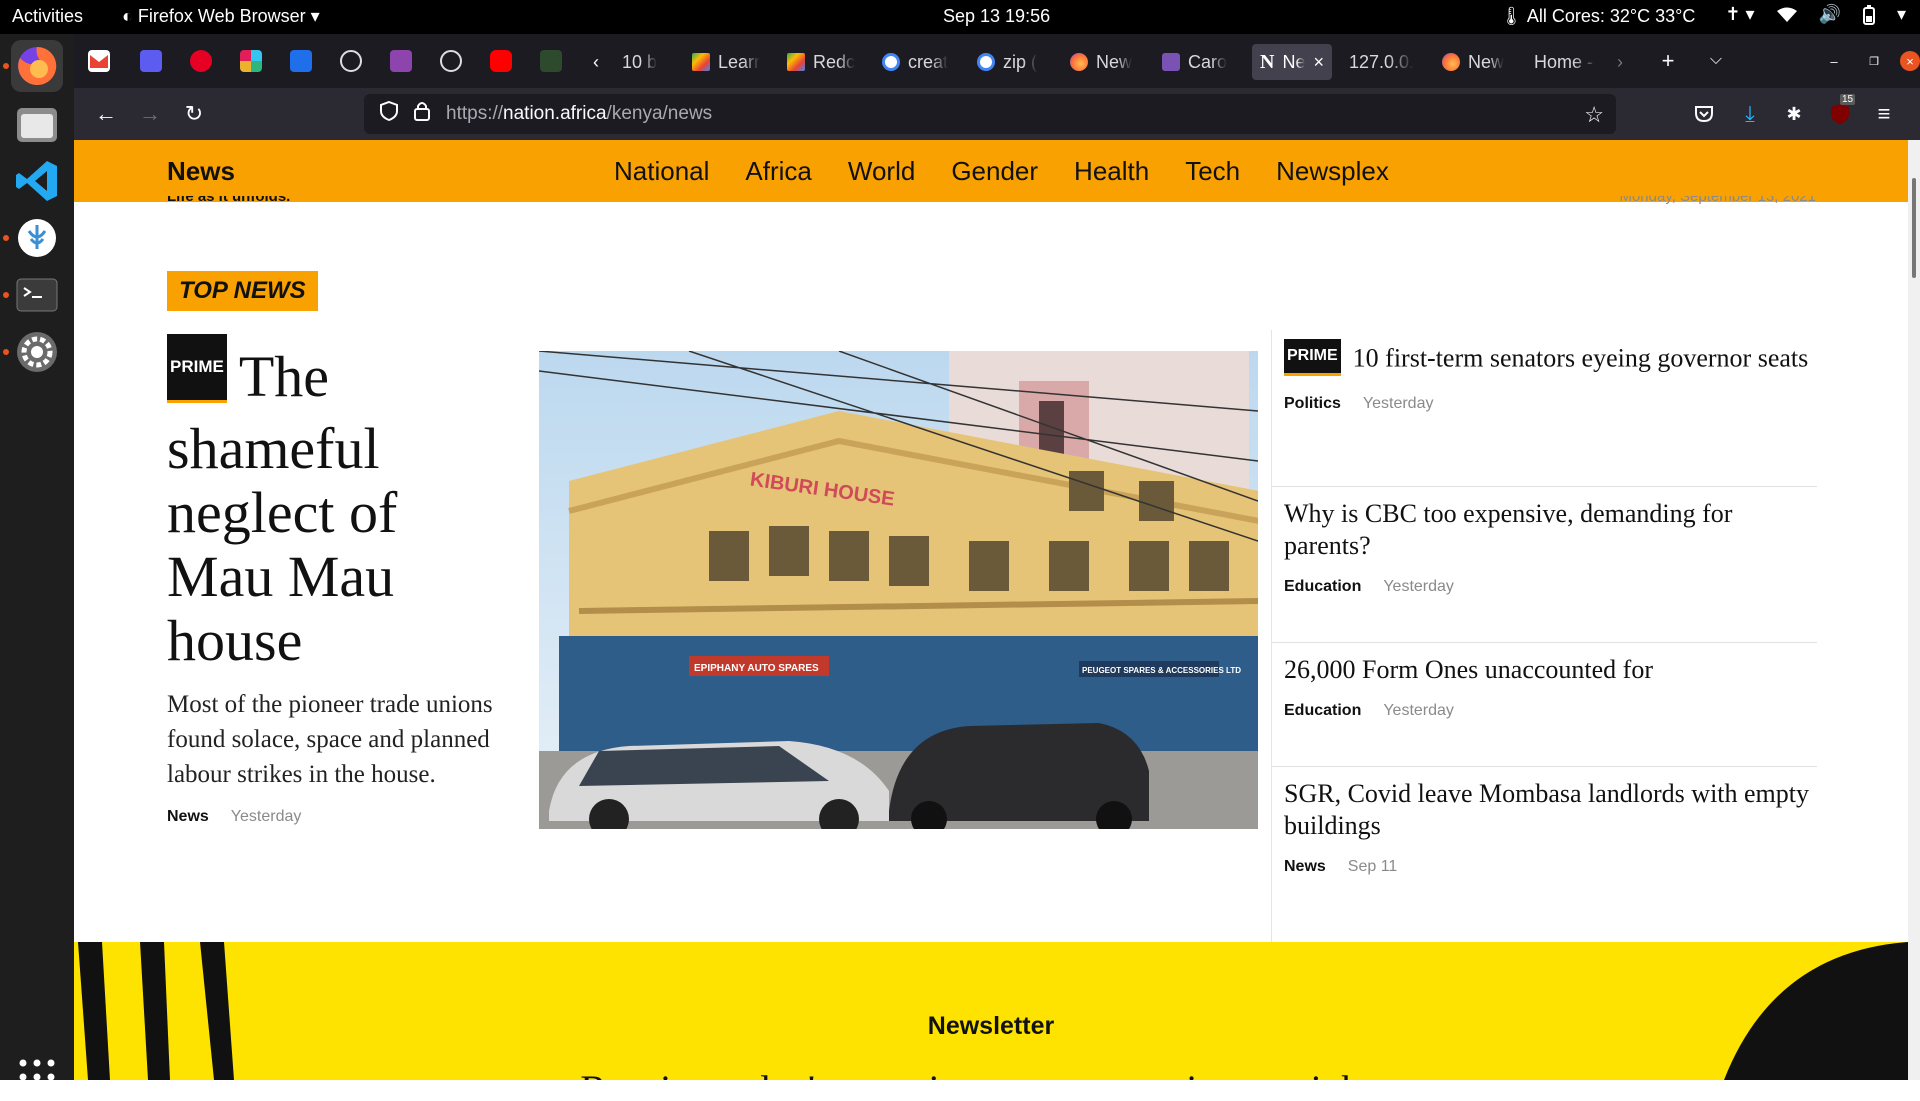  What do you see at coordinates (37, 295) in the screenshot?
I see `terminal-icon` at bounding box center [37, 295].